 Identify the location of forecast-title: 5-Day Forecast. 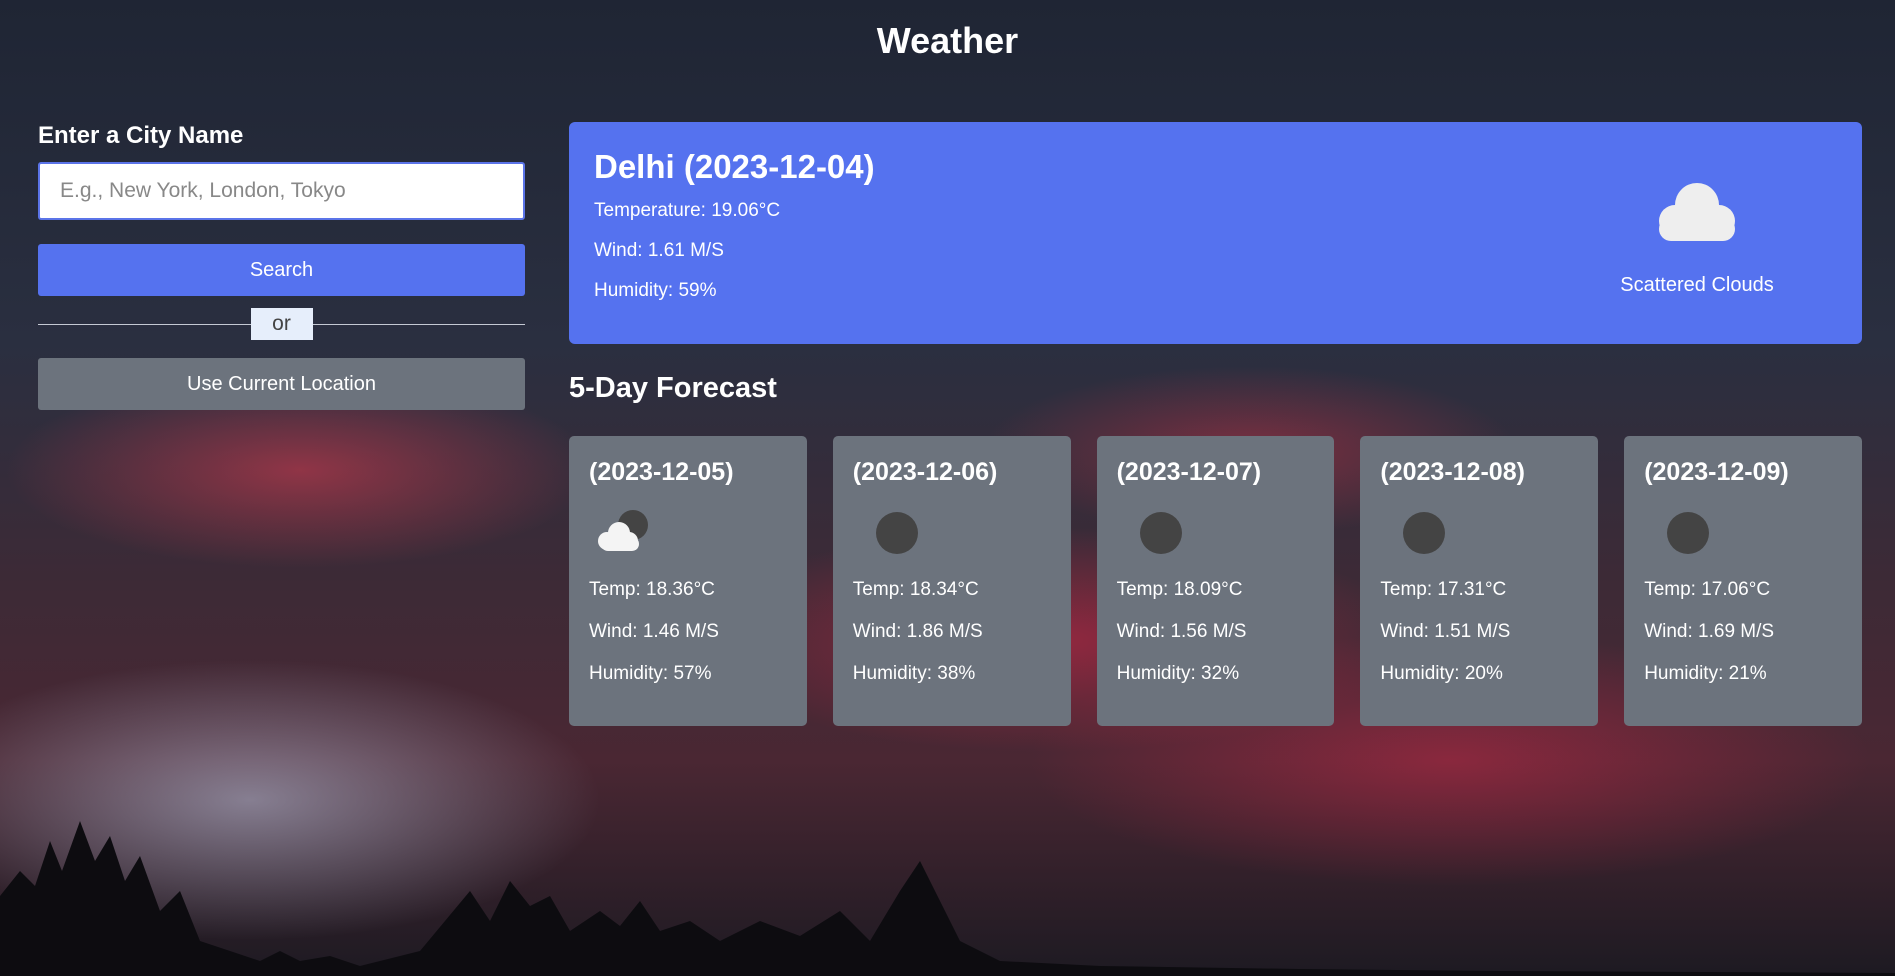
(673, 388).